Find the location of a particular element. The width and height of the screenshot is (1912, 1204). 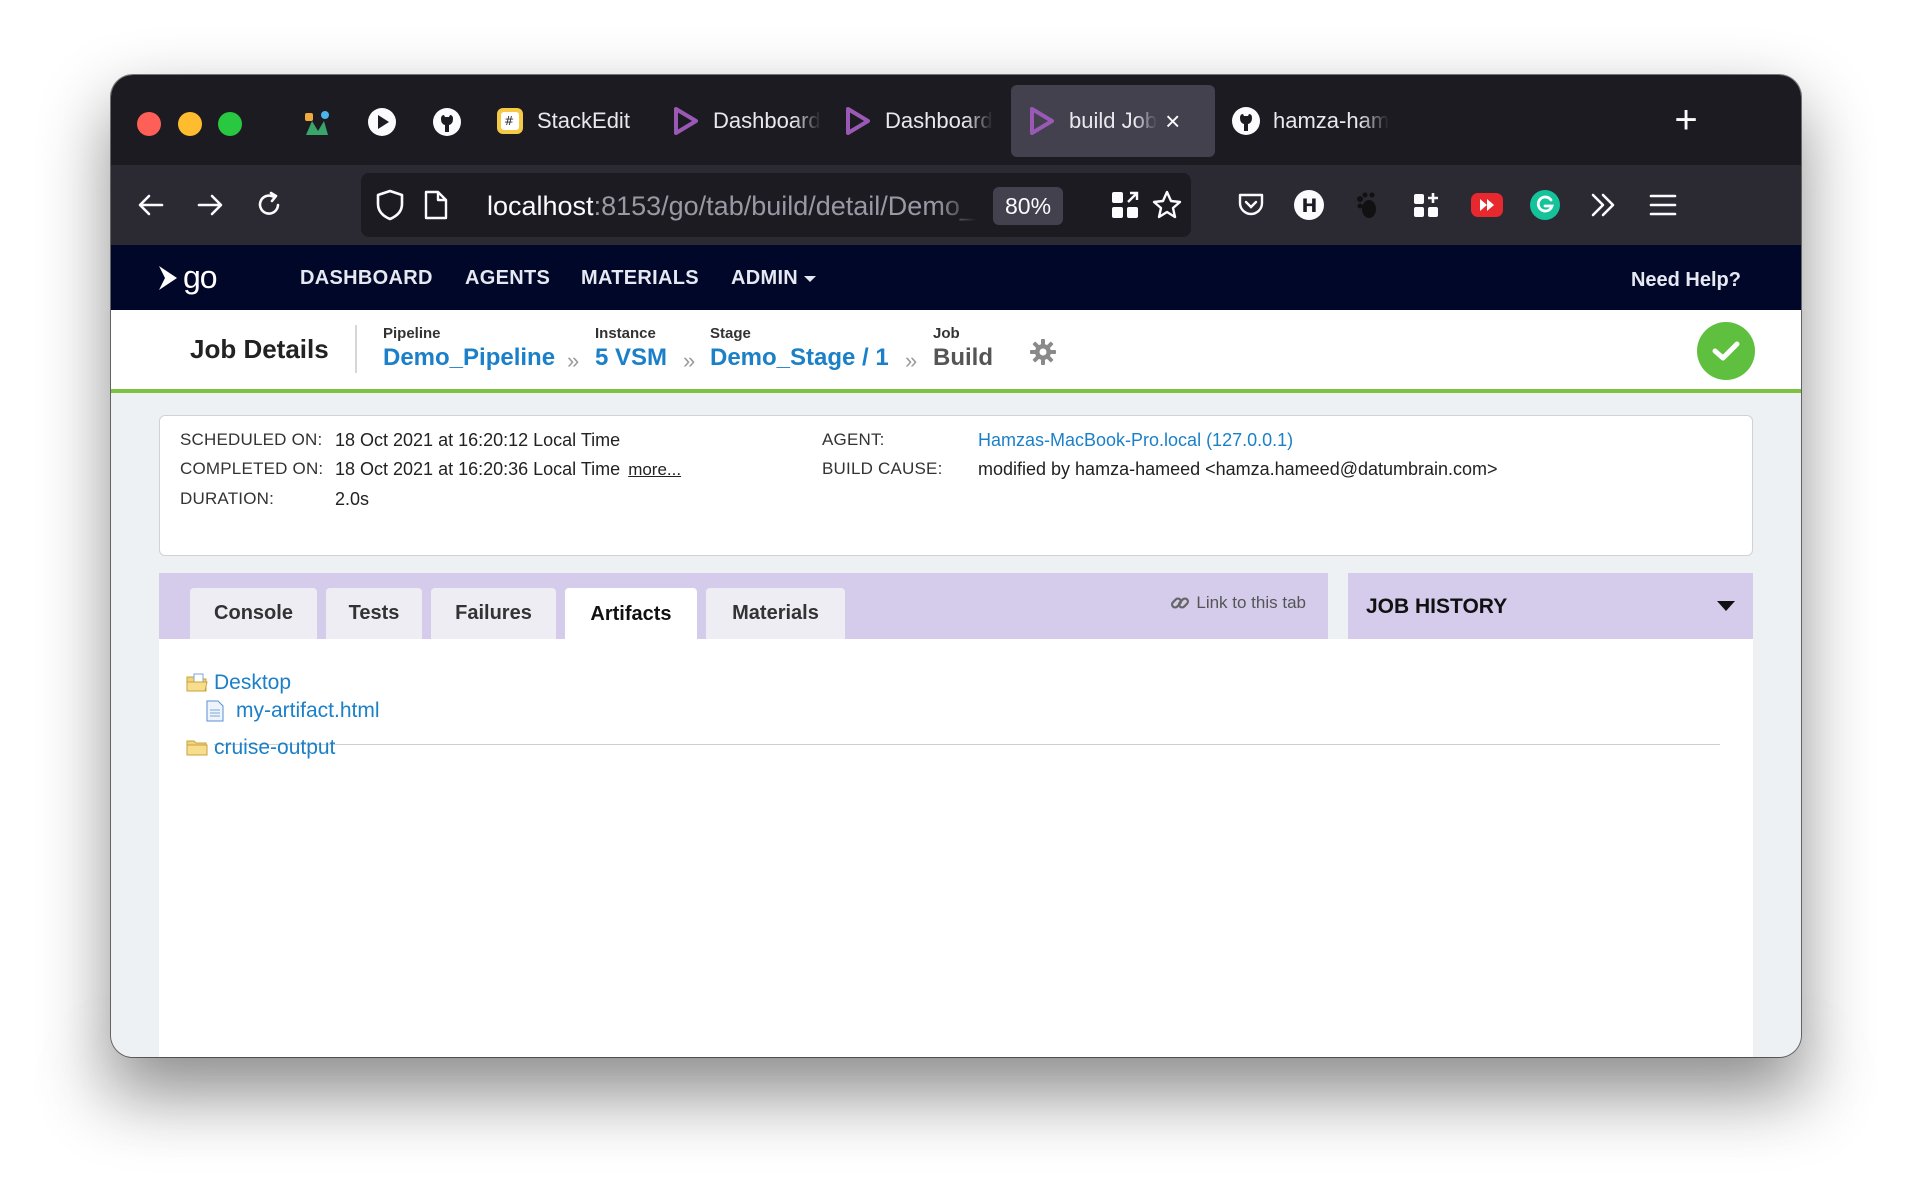

breadcrumb-pipeline: Pipeline Demo_Pipeline is located at coordinates (469, 348).